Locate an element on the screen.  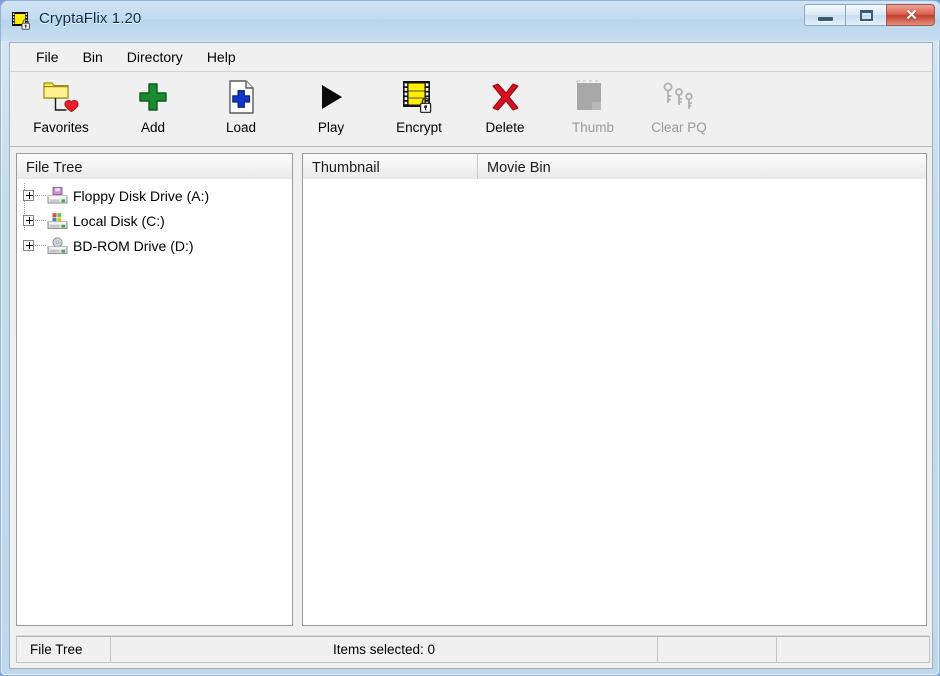
toolbar-button-clear-pq: Clear PQ is located at coordinates (679, 109).